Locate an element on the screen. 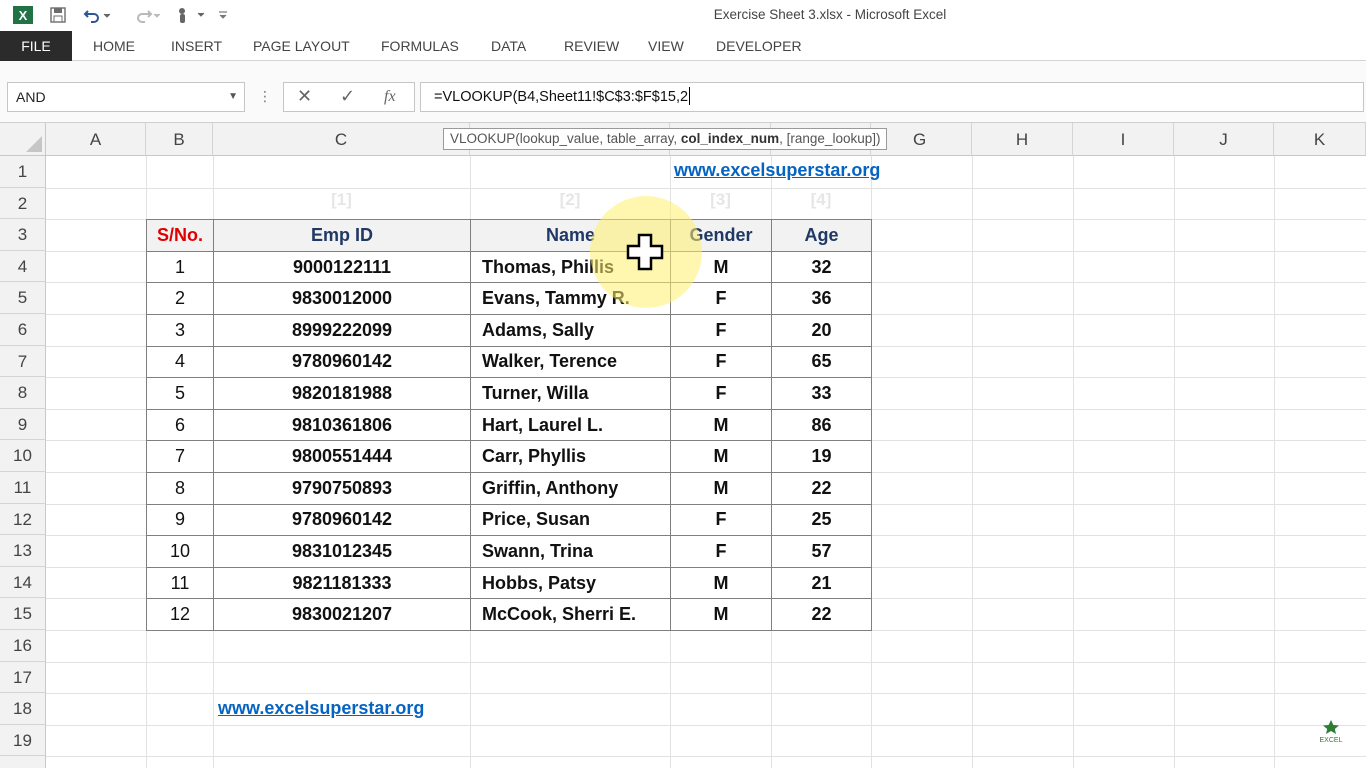 The height and width of the screenshot is (768, 1366). row-header: 19 is located at coordinates (23, 740).